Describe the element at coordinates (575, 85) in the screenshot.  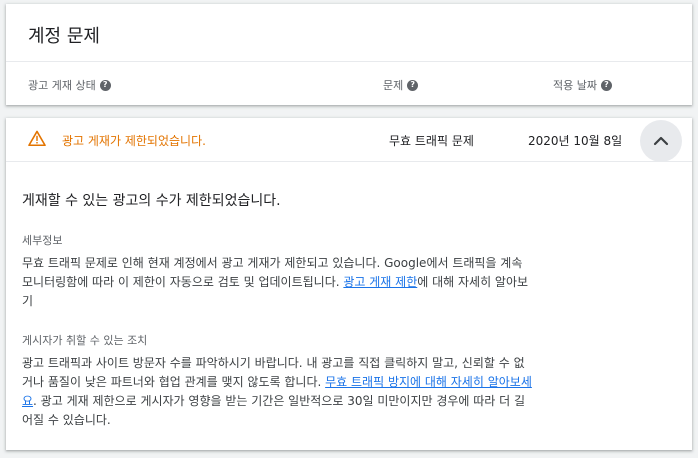
I see `column-header-label: 적용 날짜` at that location.